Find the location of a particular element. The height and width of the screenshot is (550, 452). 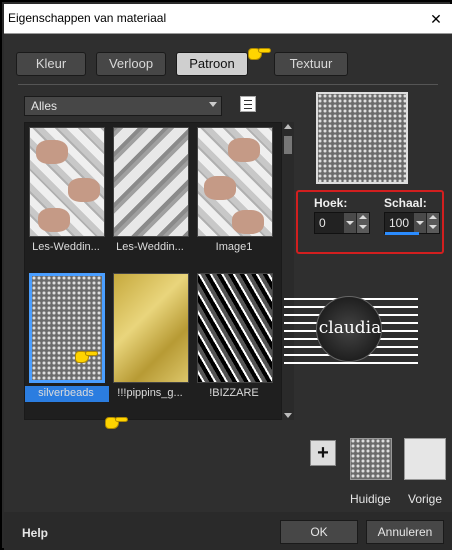

pattern-tile: !BIZZARE is located at coordinates (233, 334).